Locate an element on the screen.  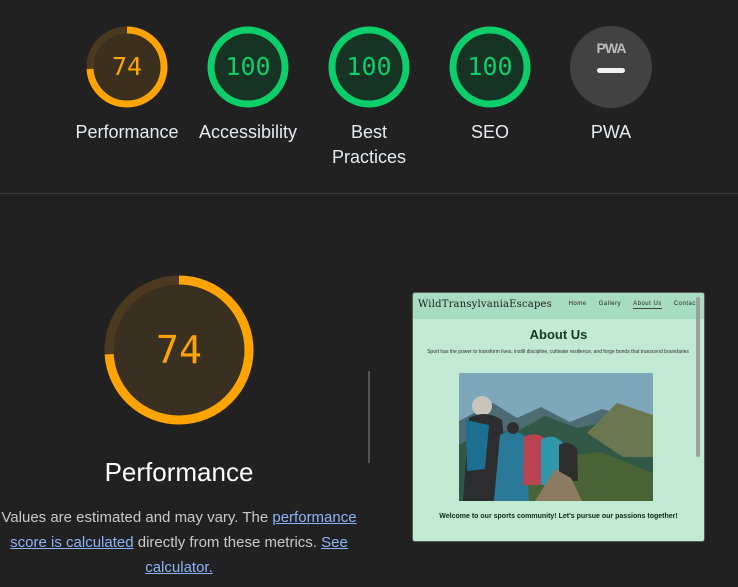
score-best-practices: 100 Best Practices is located at coordinates (369, 98).